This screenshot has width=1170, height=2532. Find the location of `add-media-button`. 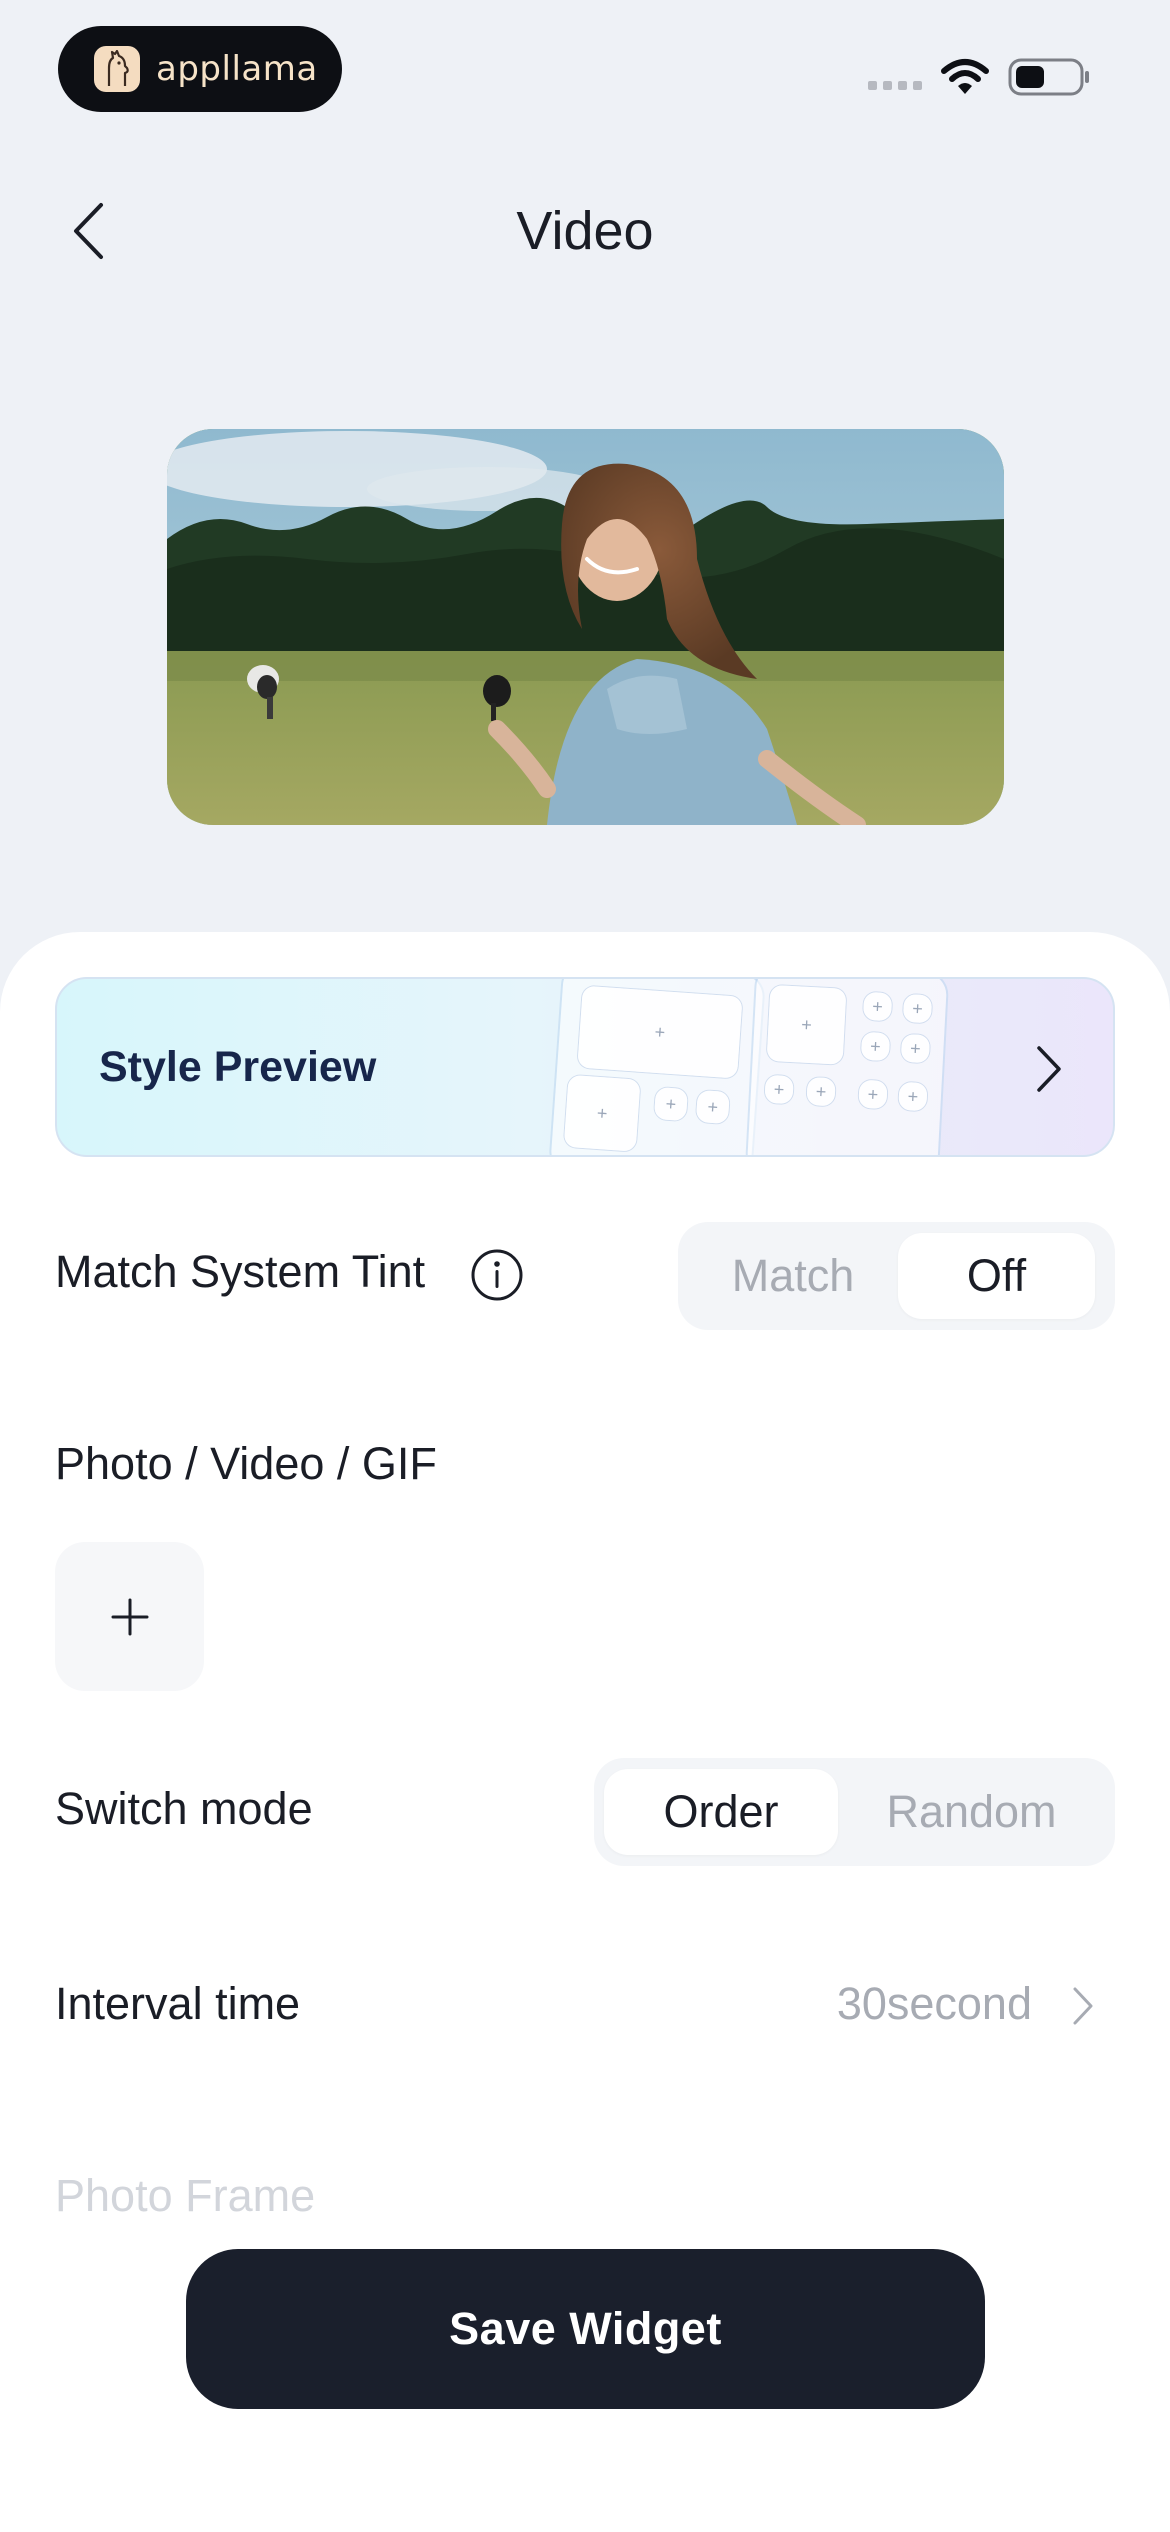

add-media-button is located at coordinates (129, 1616).